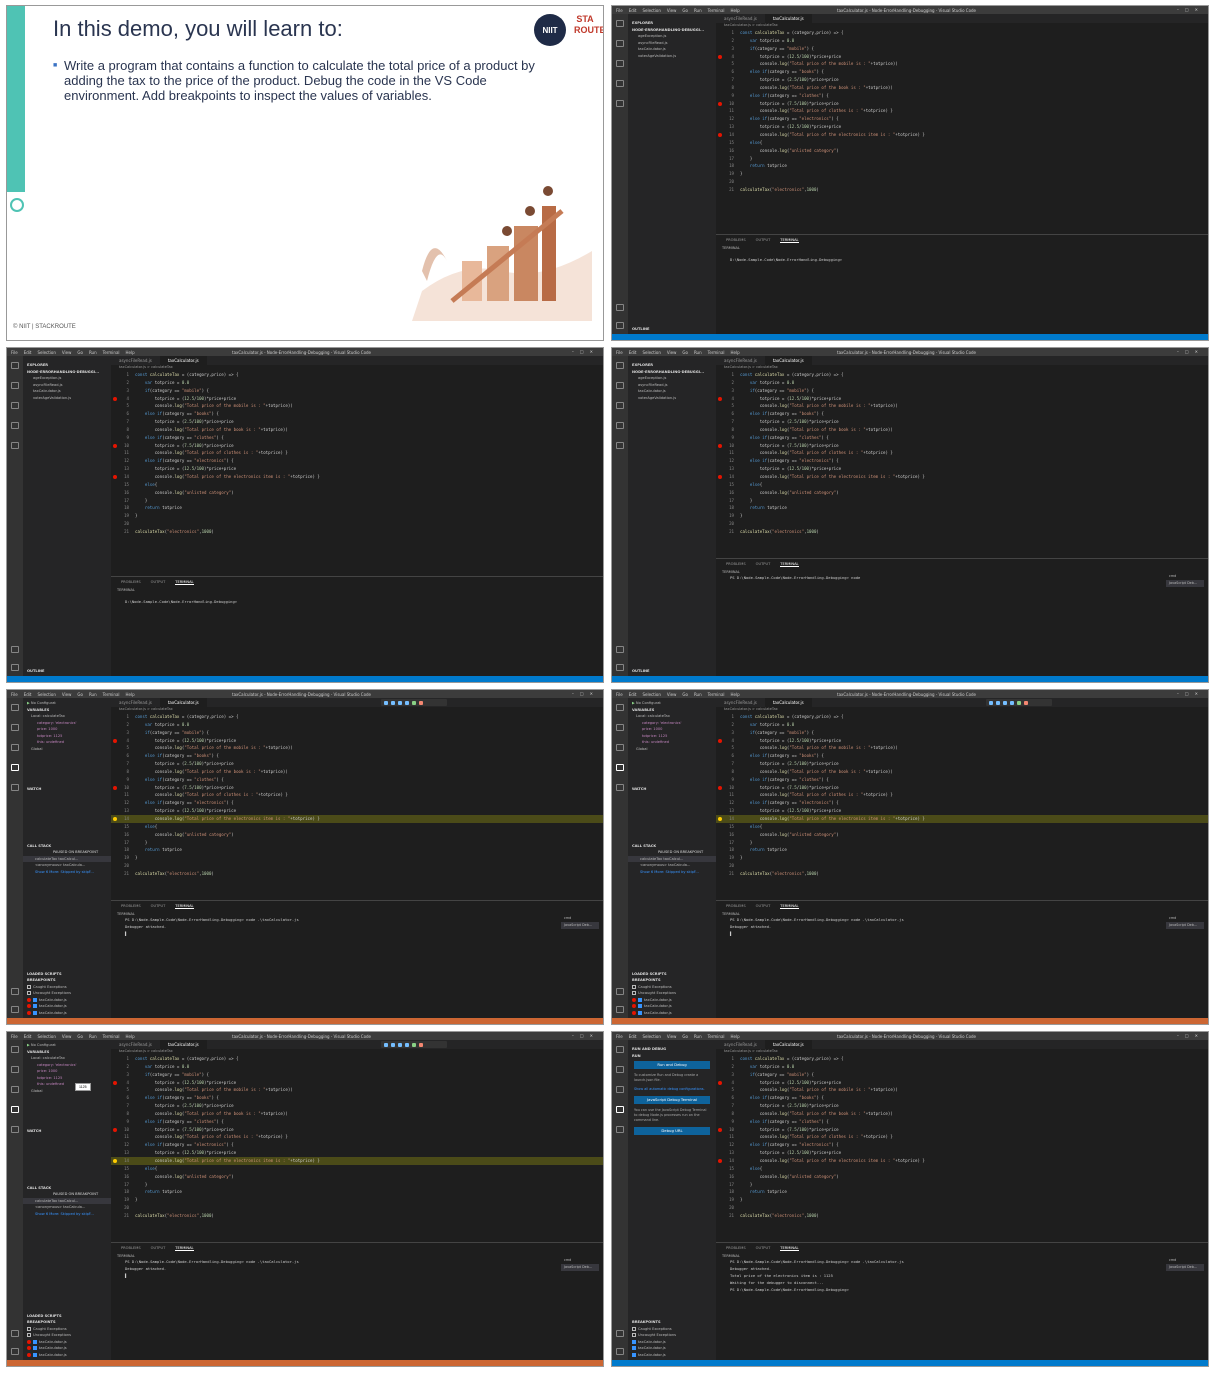 The image size is (1215, 1373). I want to click on line-number: 4, so click(123, 1083).